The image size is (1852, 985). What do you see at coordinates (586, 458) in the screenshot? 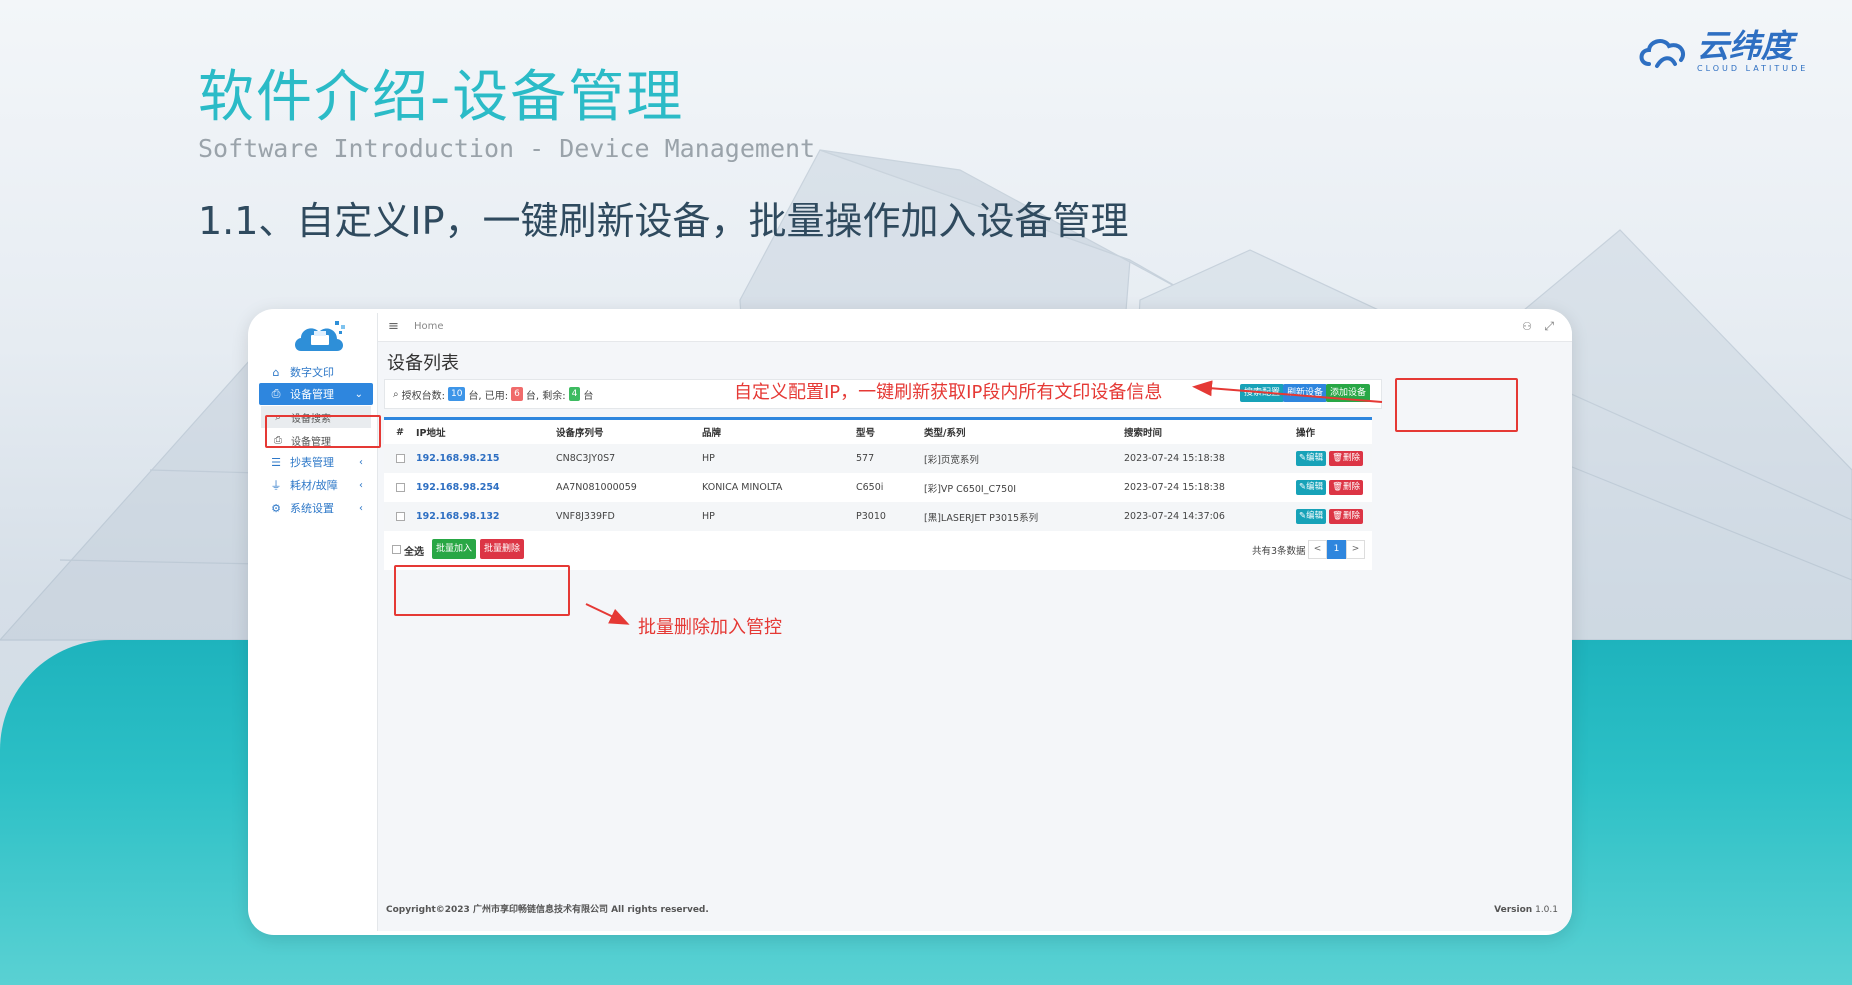
I see `serial-cell: CN8C3JY0S7` at bounding box center [586, 458].